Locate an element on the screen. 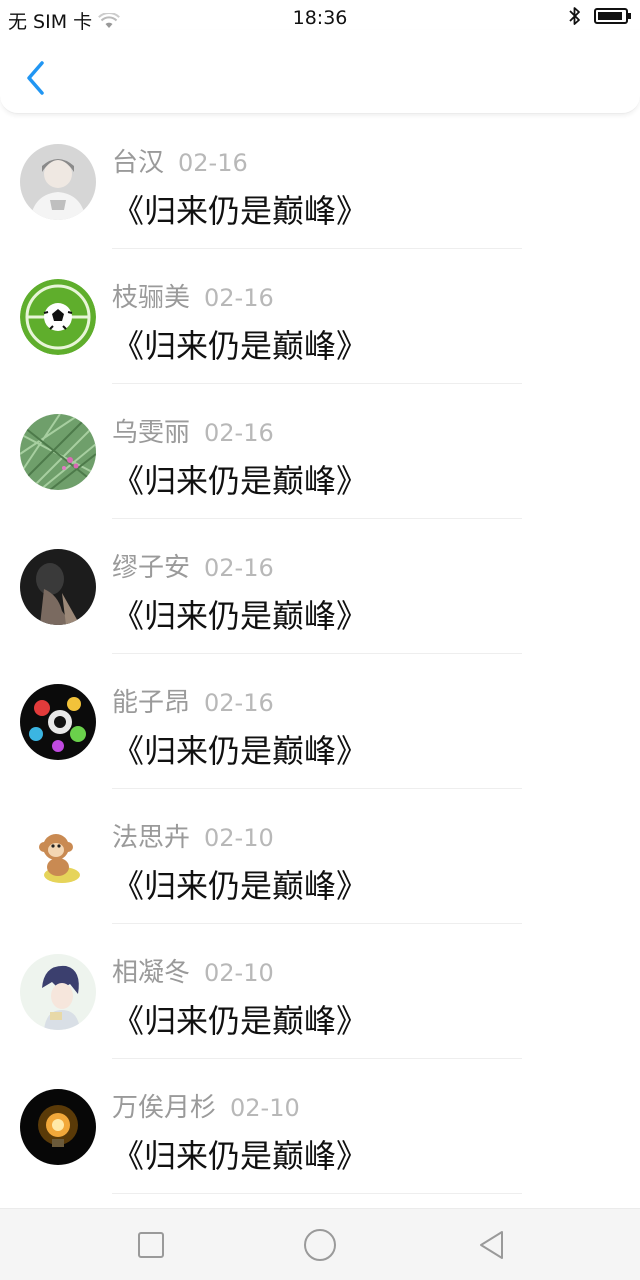 The width and height of the screenshot is (640, 1280). status-icons is located at coordinates (600, 16).